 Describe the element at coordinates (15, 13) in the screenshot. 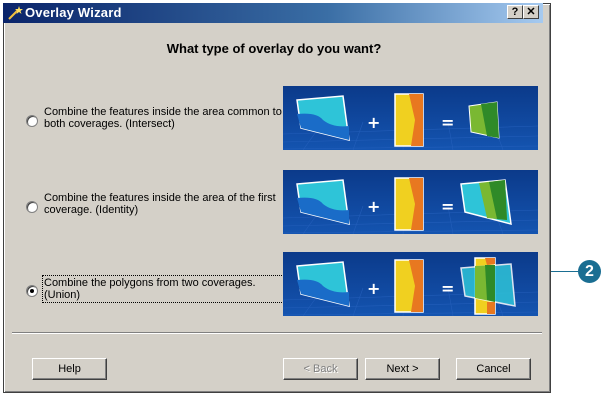

I see `wizard-wand-icon` at that location.